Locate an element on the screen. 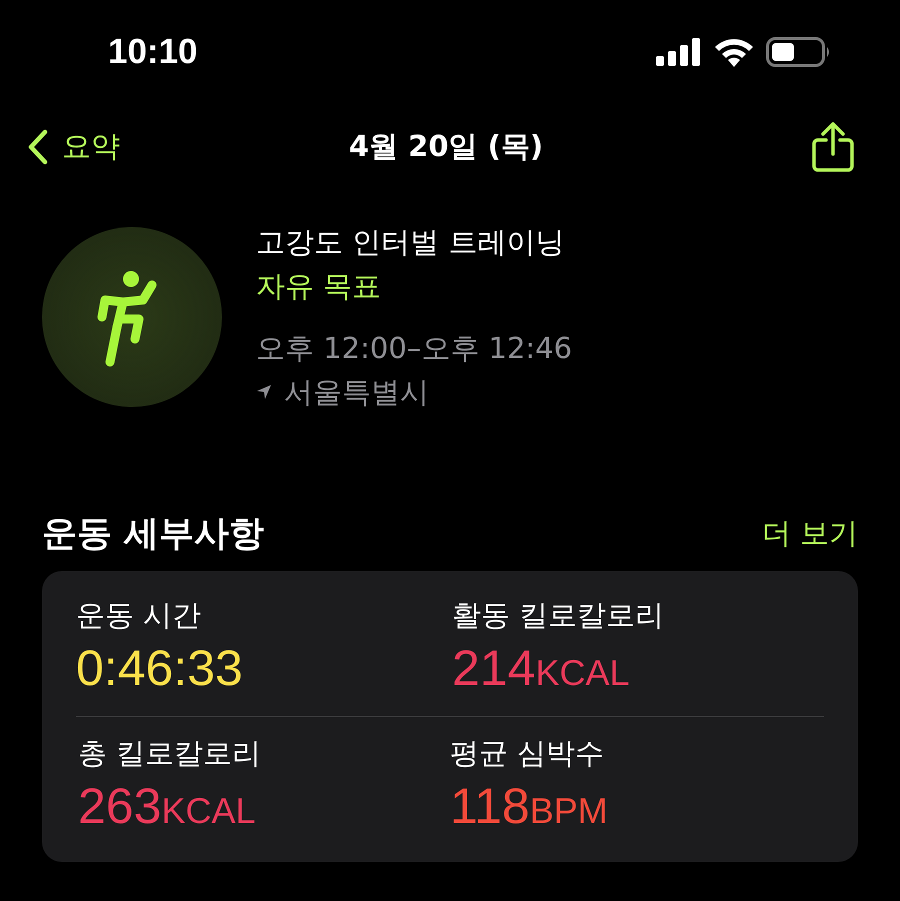 The width and height of the screenshot is (900, 901). back-button: 요약 is located at coordinates (74, 147).